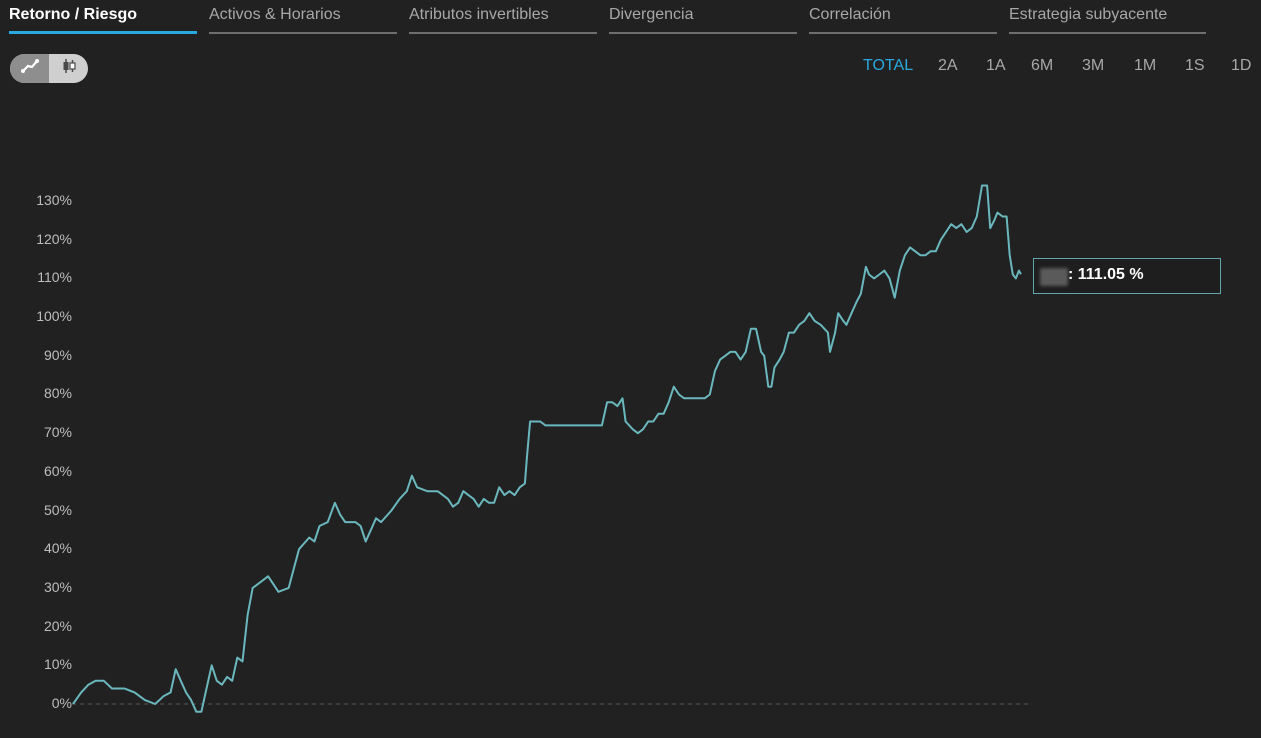 The height and width of the screenshot is (738, 1261). I want to click on blurred-series-name, so click(1054, 277).